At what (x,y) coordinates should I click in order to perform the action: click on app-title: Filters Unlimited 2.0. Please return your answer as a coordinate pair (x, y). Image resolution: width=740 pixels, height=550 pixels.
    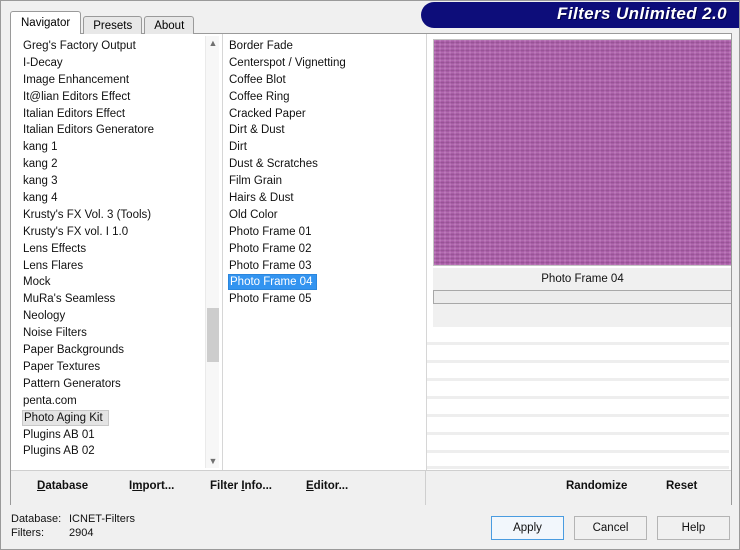
    Looking at the image, I should click on (642, 13).